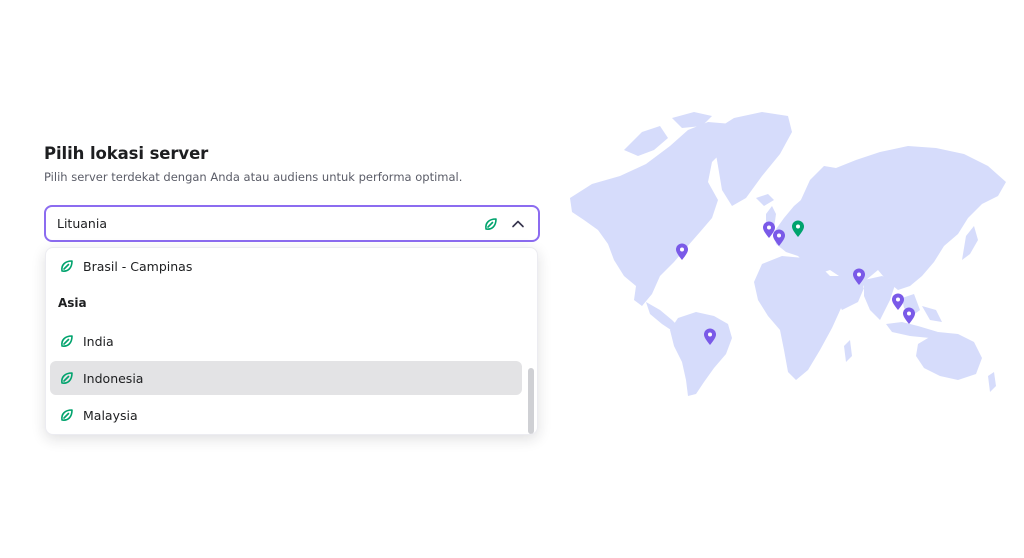  Describe the element at coordinates (126, 153) in the screenshot. I see `page-title: Pilih lokasi server` at that location.